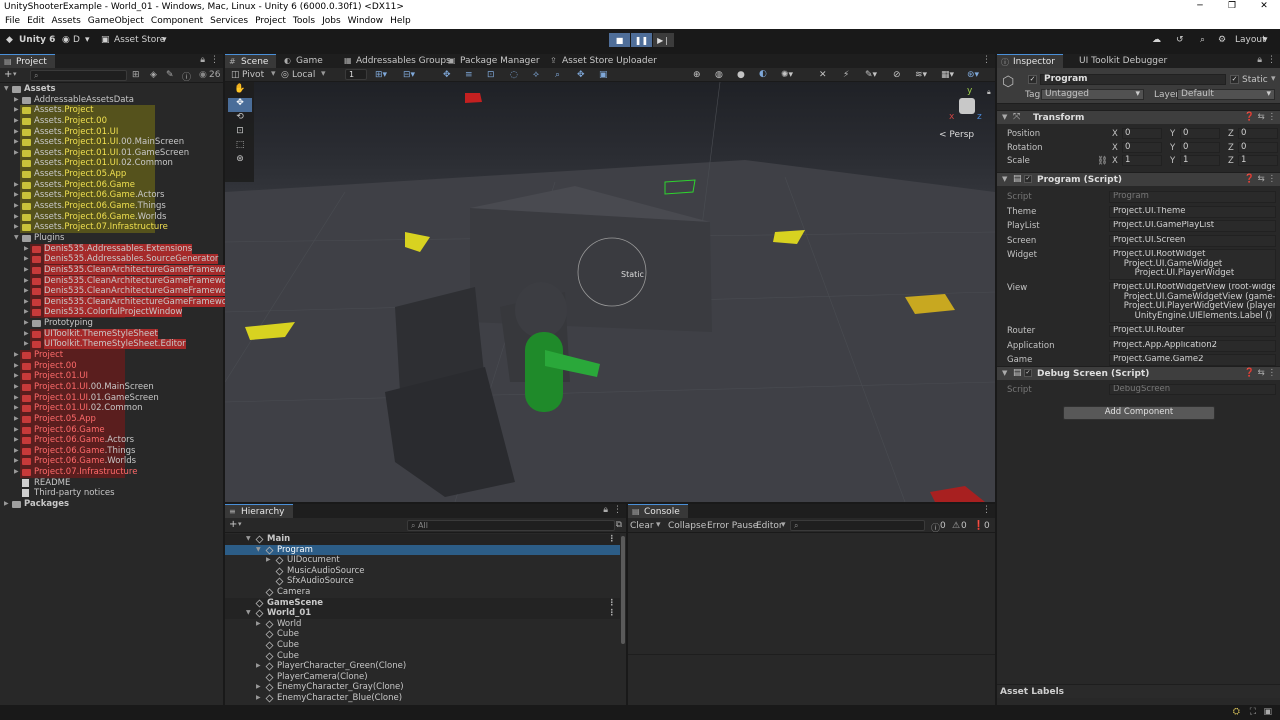 The height and width of the screenshot is (720, 1280). I want to click on project-tree-item: ▶ Denis535.ColorfulProjectWindow, so click(111, 313).